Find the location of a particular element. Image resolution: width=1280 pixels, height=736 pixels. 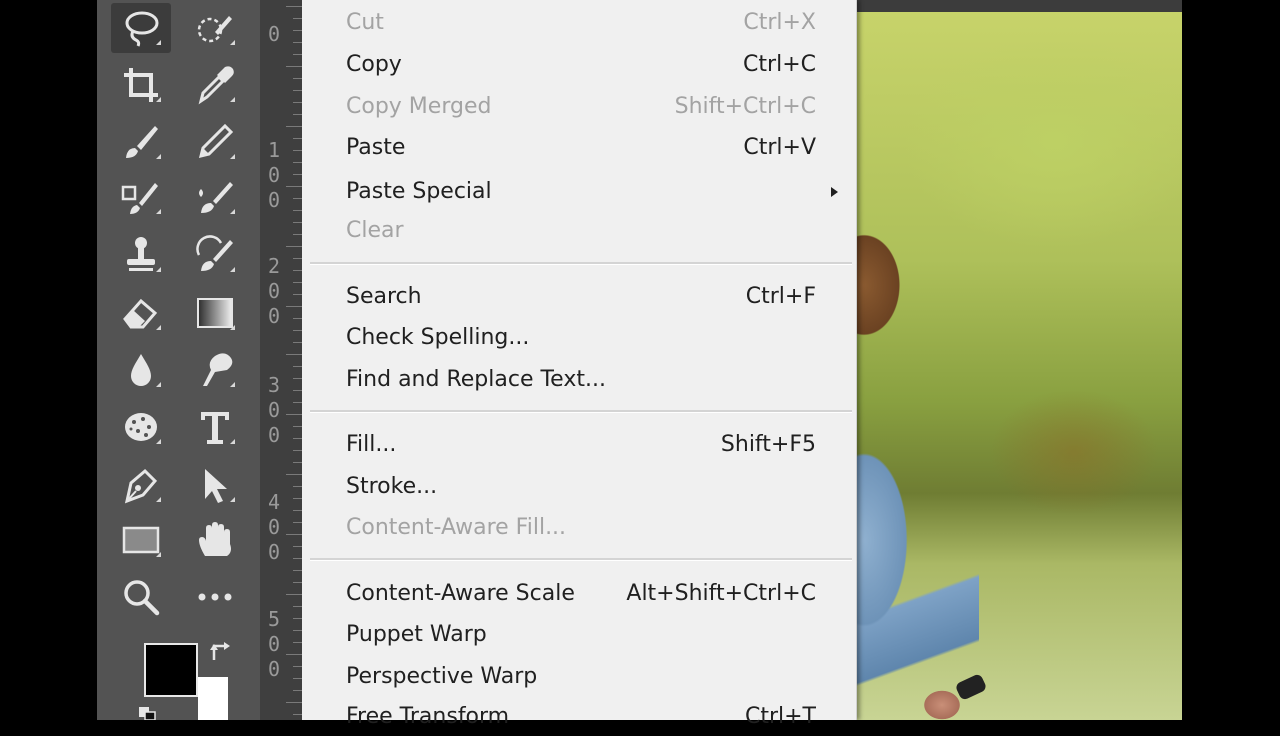

mixer-brush-tool is located at coordinates (215, 197).